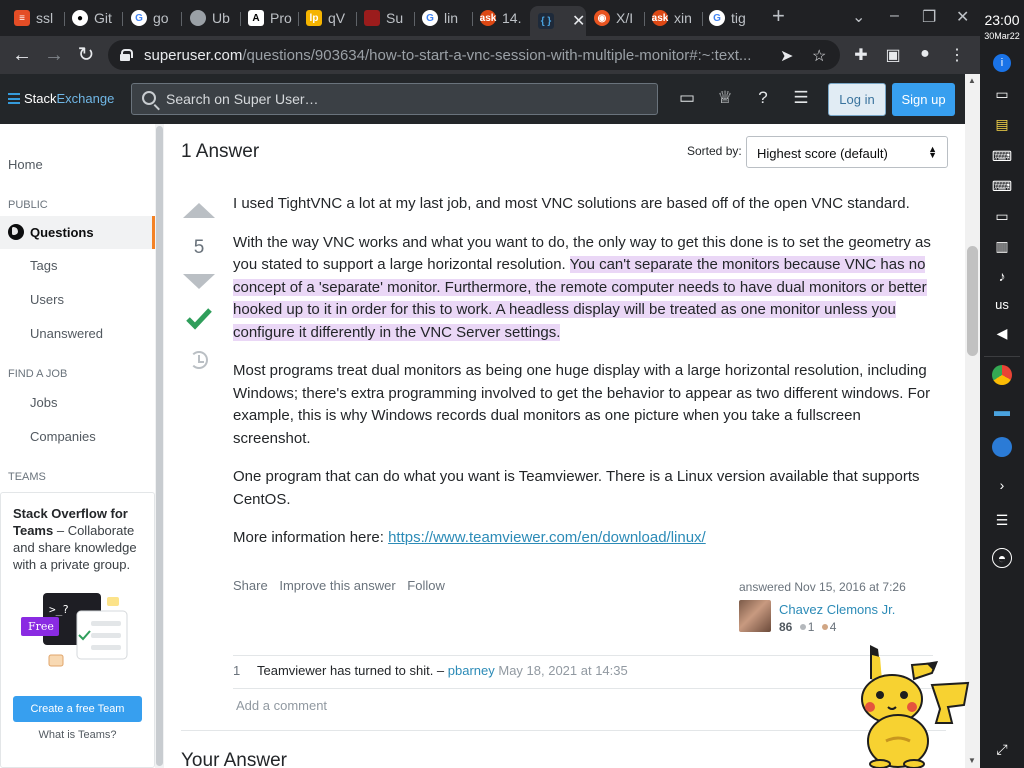 This screenshot has width=1024, height=768. What do you see at coordinates (330, 18) in the screenshot?
I see `tab-qv: lp qV` at bounding box center [330, 18].